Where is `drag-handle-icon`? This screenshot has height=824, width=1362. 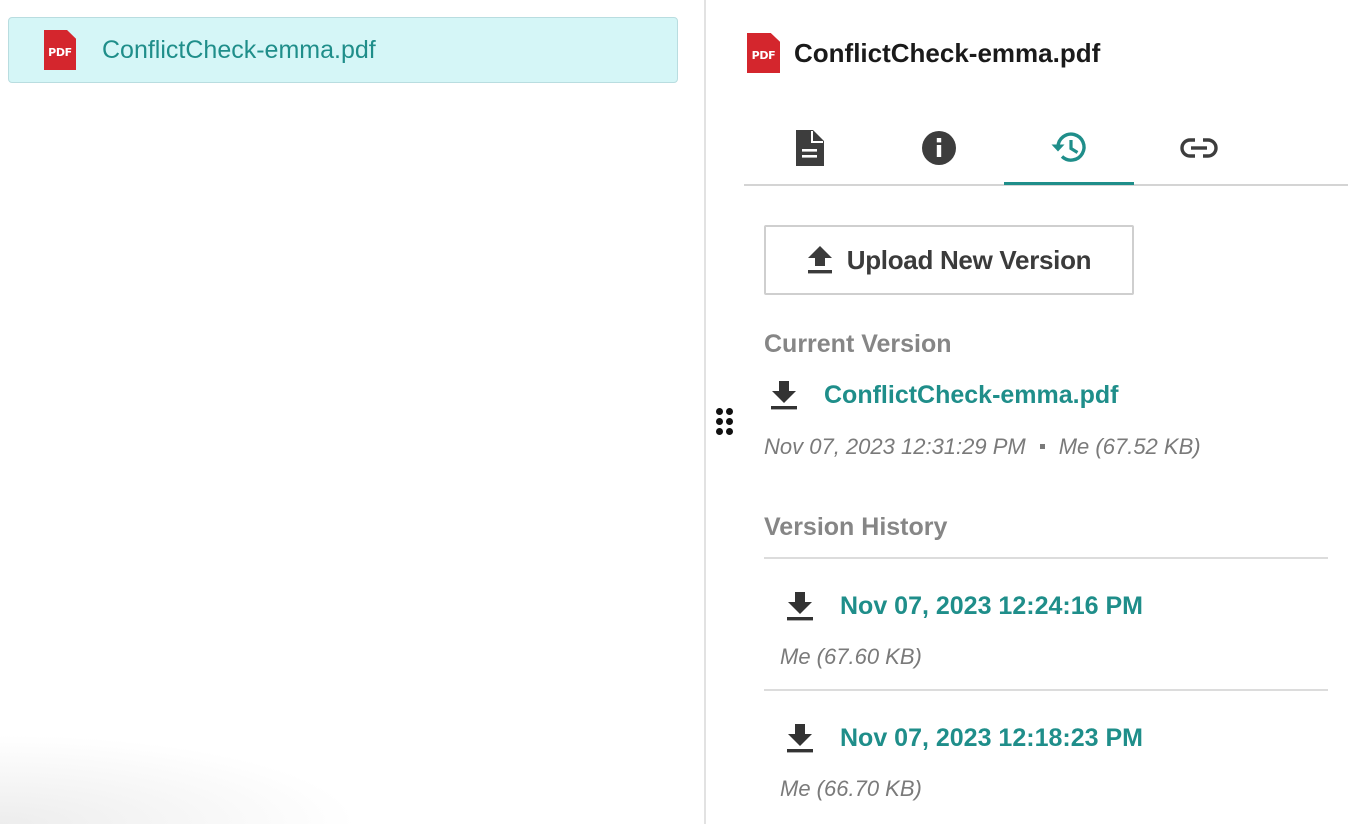 drag-handle-icon is located at coordinates (725, 422).